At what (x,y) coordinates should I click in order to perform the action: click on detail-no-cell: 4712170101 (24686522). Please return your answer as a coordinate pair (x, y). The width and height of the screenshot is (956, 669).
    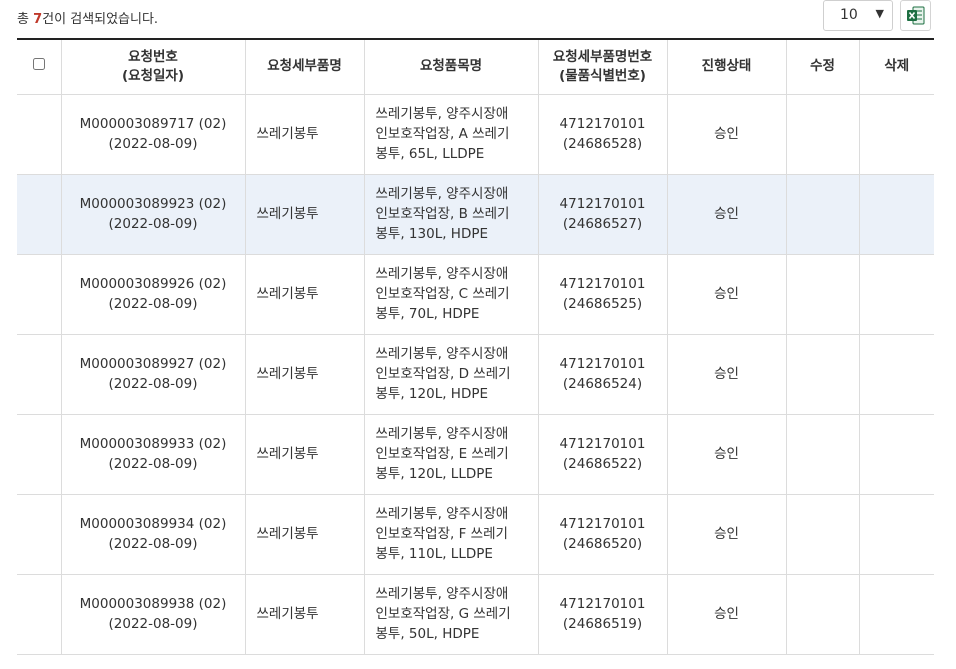
    Looking at the image, I should click on (602, 454).